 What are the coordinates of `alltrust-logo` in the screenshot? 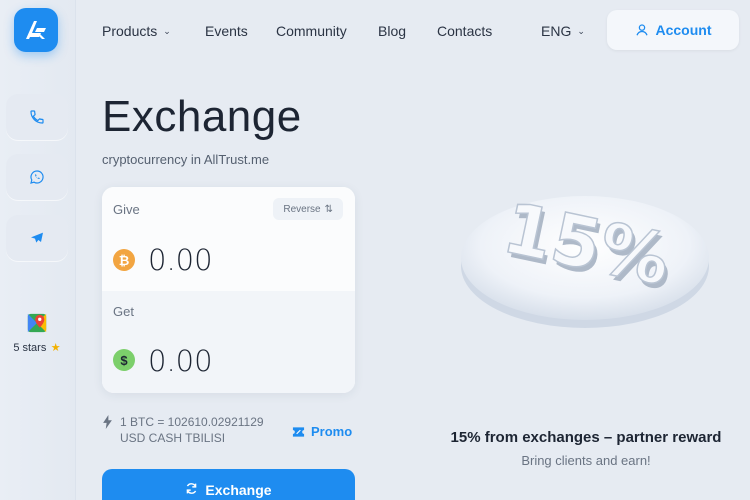 It's located at (36, 30).